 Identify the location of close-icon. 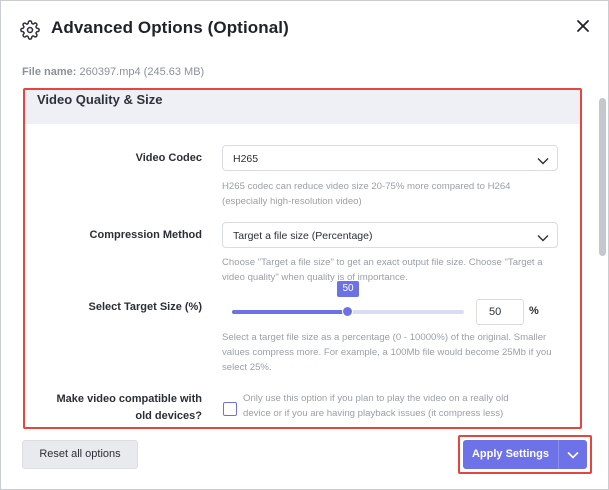
(583, 26).